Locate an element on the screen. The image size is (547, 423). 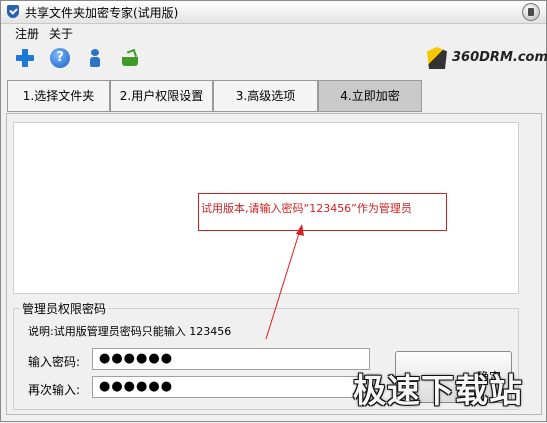
tab-bar: 1.选择文件夹 2.用户权限设置 3.高级选项 4.立即加密 is located at coordinates (275, 95).